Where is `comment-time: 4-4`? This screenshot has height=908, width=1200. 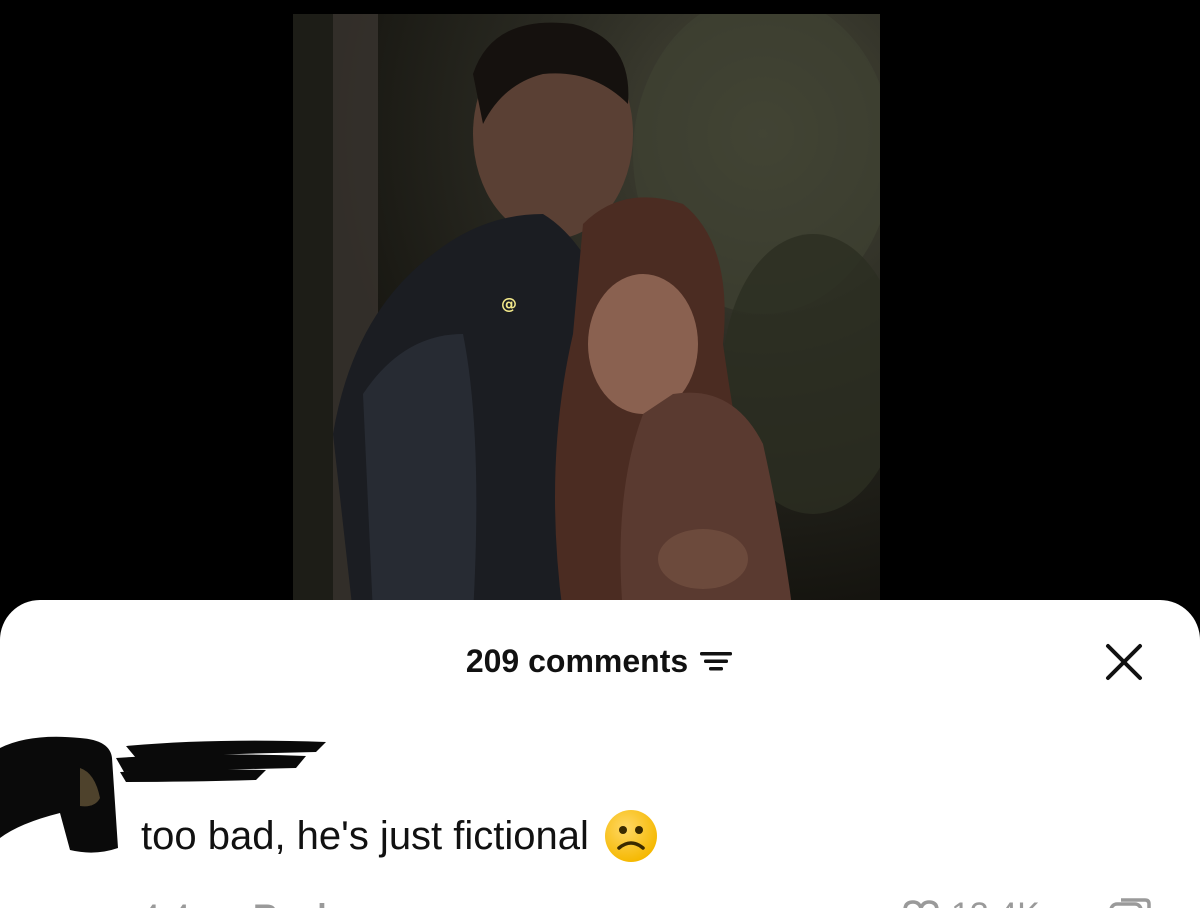 comment-time: 4-4 is located at coordinates (165, 903).